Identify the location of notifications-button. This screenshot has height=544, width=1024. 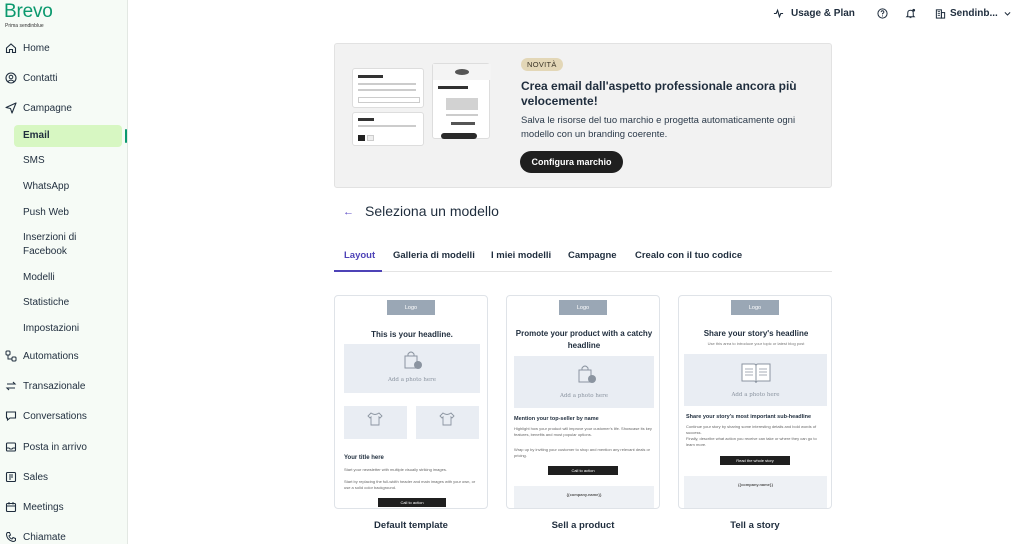
(910, 13).